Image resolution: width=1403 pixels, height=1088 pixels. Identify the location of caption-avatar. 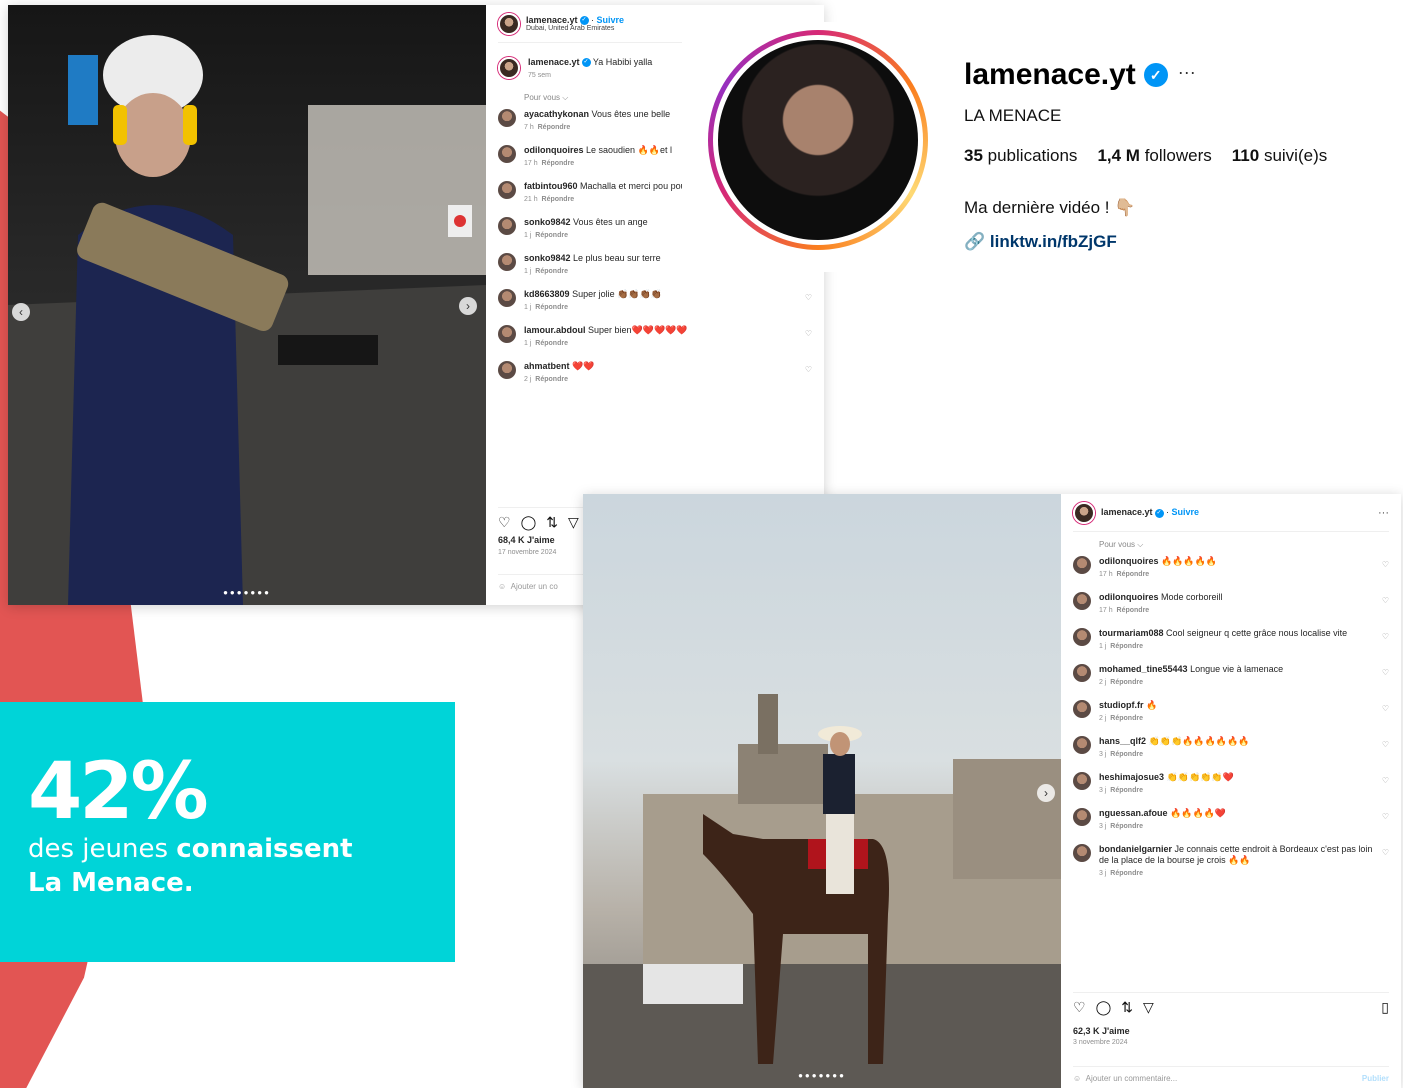
(509, 68).